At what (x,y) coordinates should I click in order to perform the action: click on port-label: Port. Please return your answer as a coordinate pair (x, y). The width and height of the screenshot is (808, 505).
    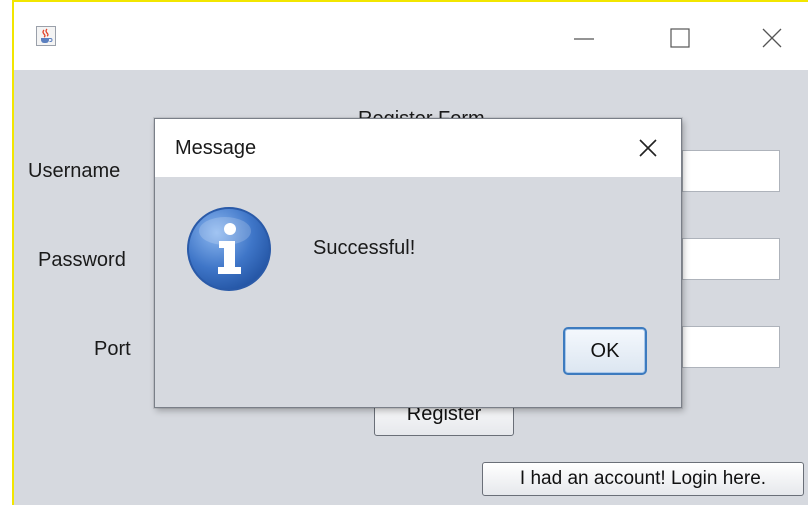
    Looking at the image, I should click on (112, 349).